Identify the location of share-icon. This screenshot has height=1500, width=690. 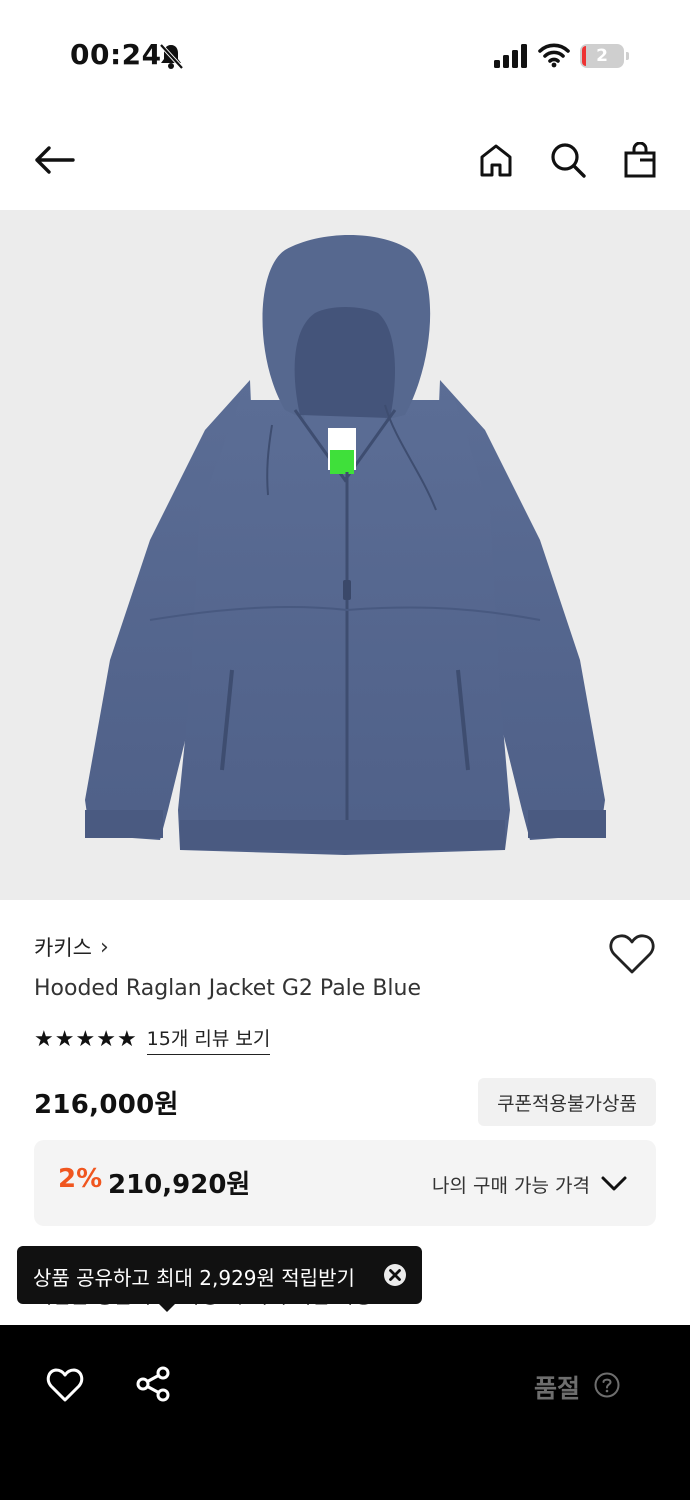
(153, 1384).